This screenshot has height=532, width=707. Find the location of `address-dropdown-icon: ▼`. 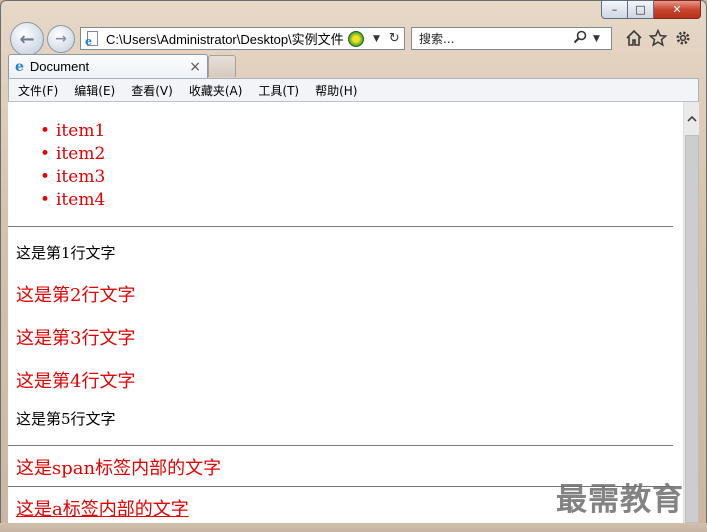

address-dropdown-icon: ▼ is located at coordinates (376, 39).